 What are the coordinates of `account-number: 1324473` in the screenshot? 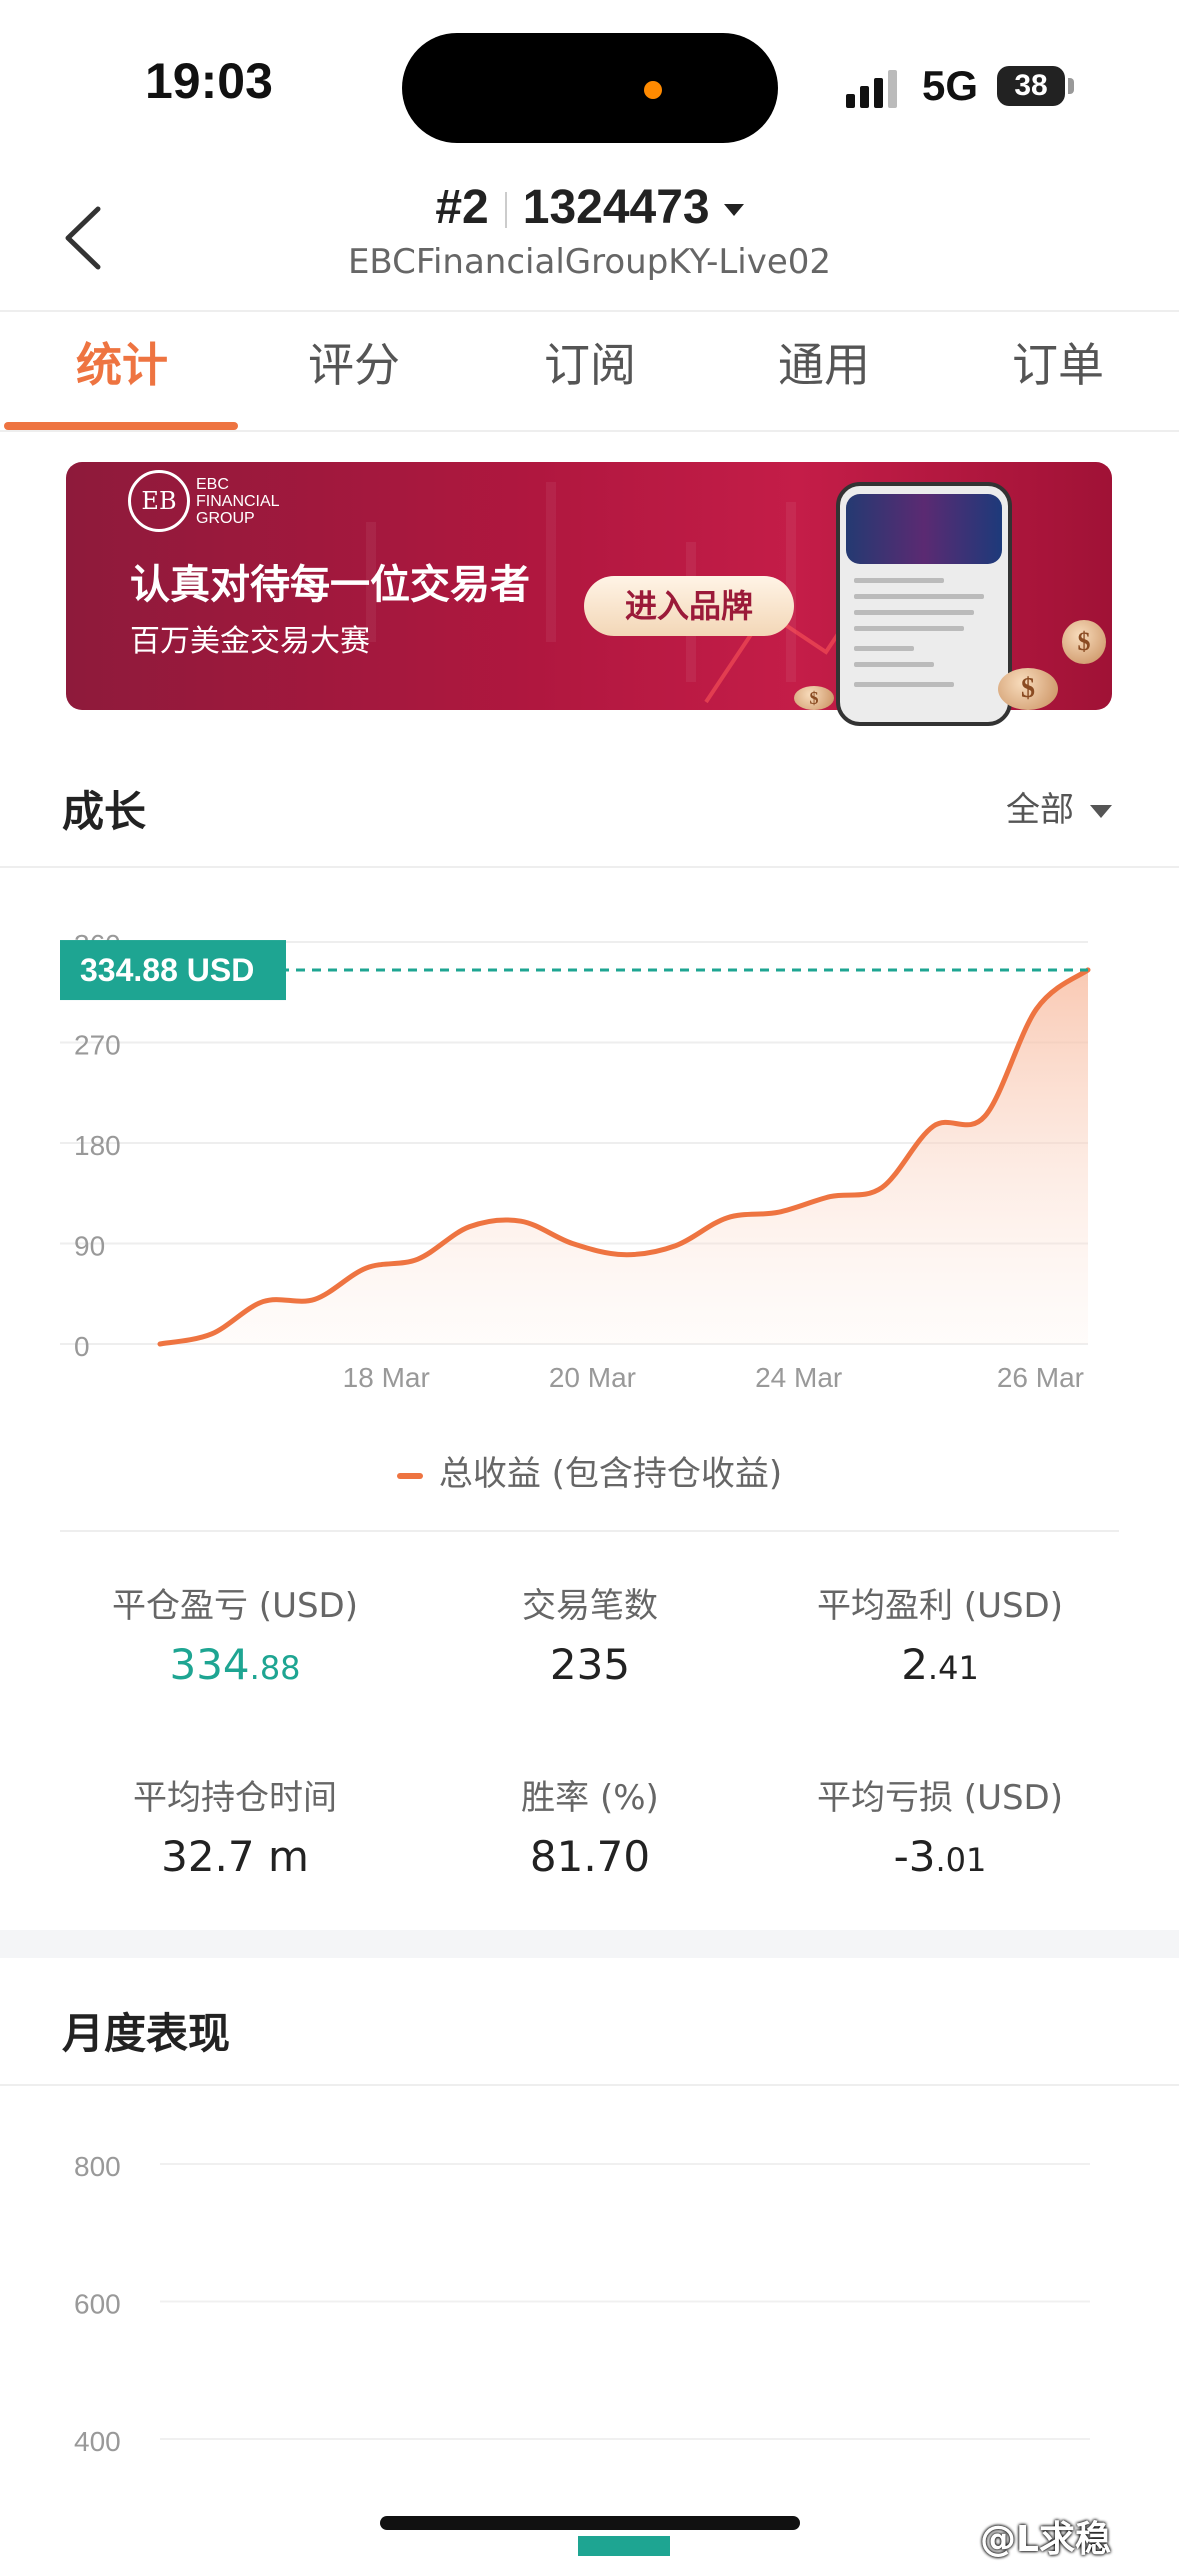 It's located at (616, 207).